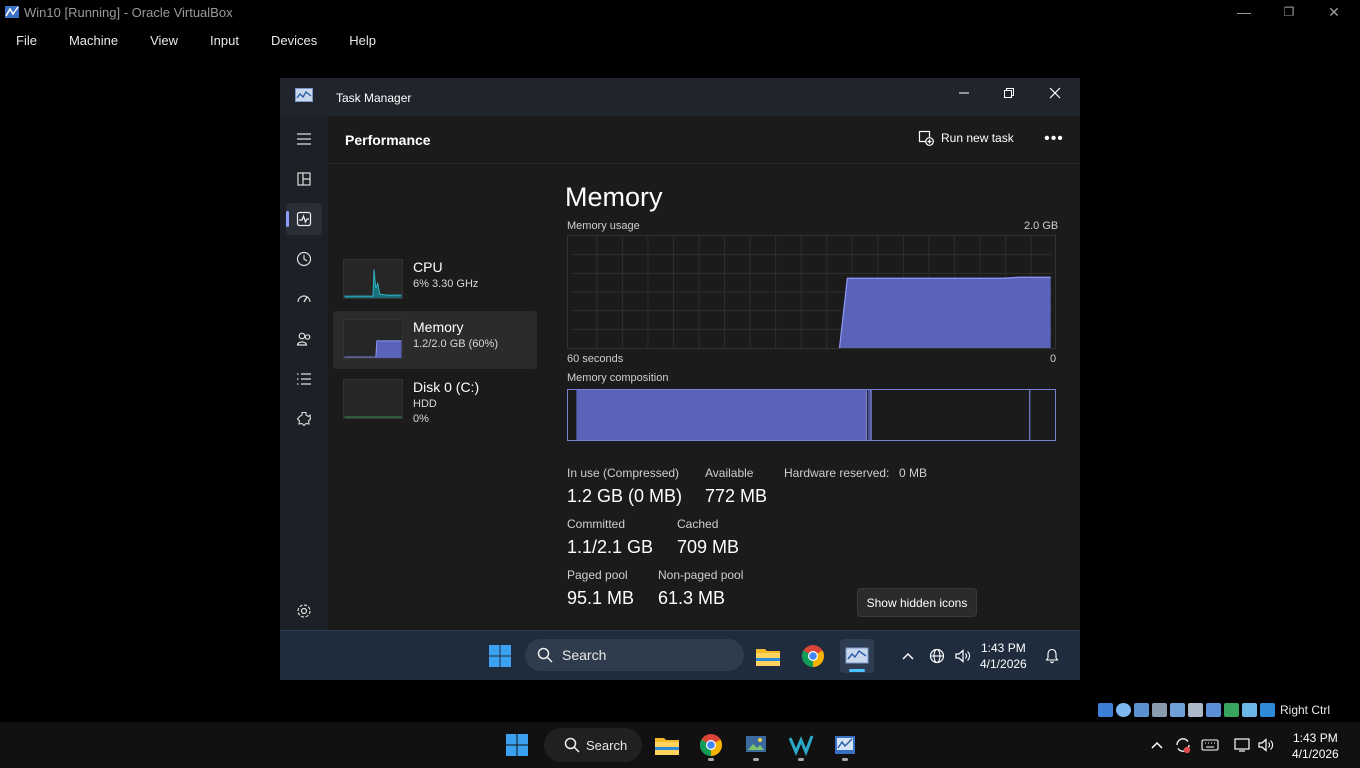 The image size is (1360, 768). What do you see at coordinates (421, 419) in the screenshot?
I see `resource-detail-2: 0%` at bounding box center [421, 419].